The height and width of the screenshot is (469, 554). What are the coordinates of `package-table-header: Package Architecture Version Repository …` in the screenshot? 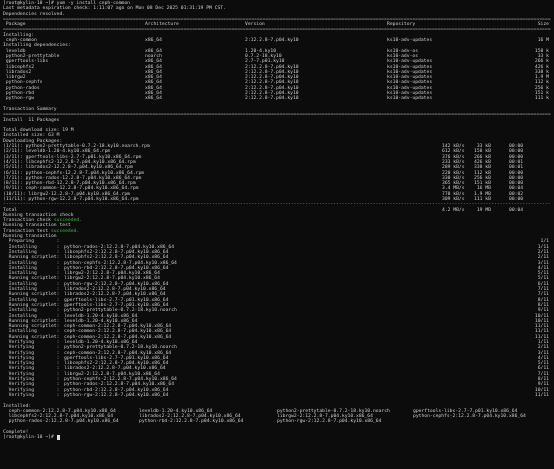 It's located at (277, 24).